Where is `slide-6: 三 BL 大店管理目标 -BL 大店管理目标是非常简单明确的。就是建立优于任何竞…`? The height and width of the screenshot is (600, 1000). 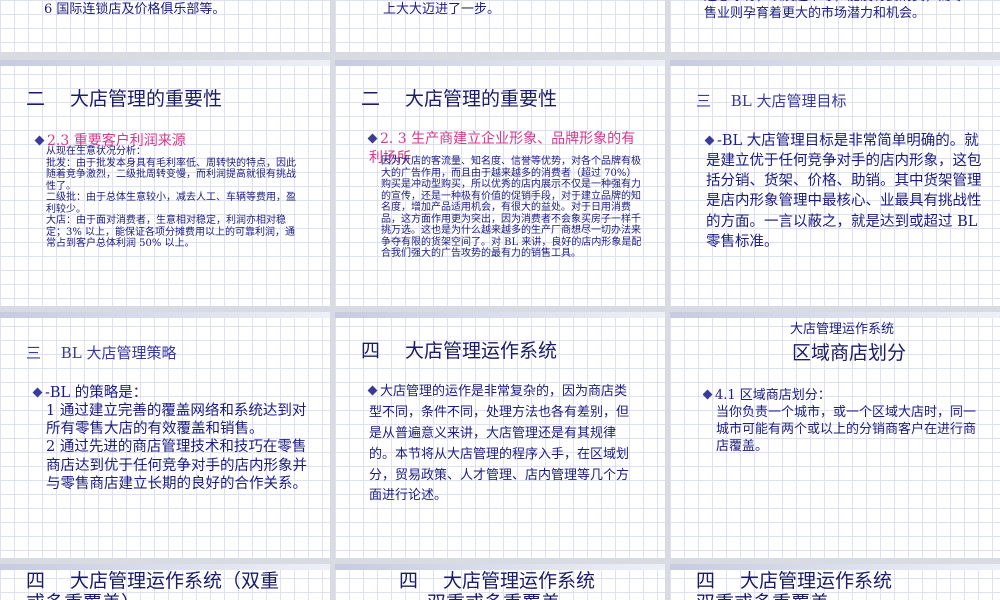 slide-6: 三 BL 大店管理目标 -BL 大店管理目标是非常简单明确的。就是建立优于任何竞… is located at coordinates (835, 183).